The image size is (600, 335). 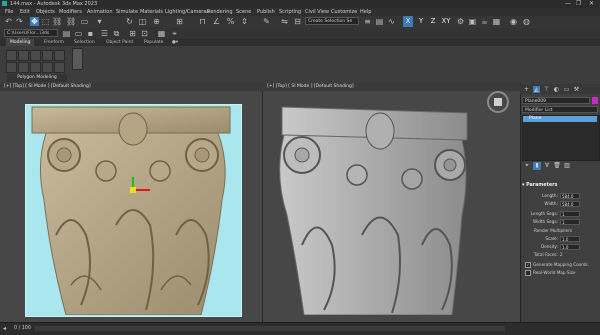 I want to click on modifier-list-dropdown: Modifier List, so click(x=560, y=109).